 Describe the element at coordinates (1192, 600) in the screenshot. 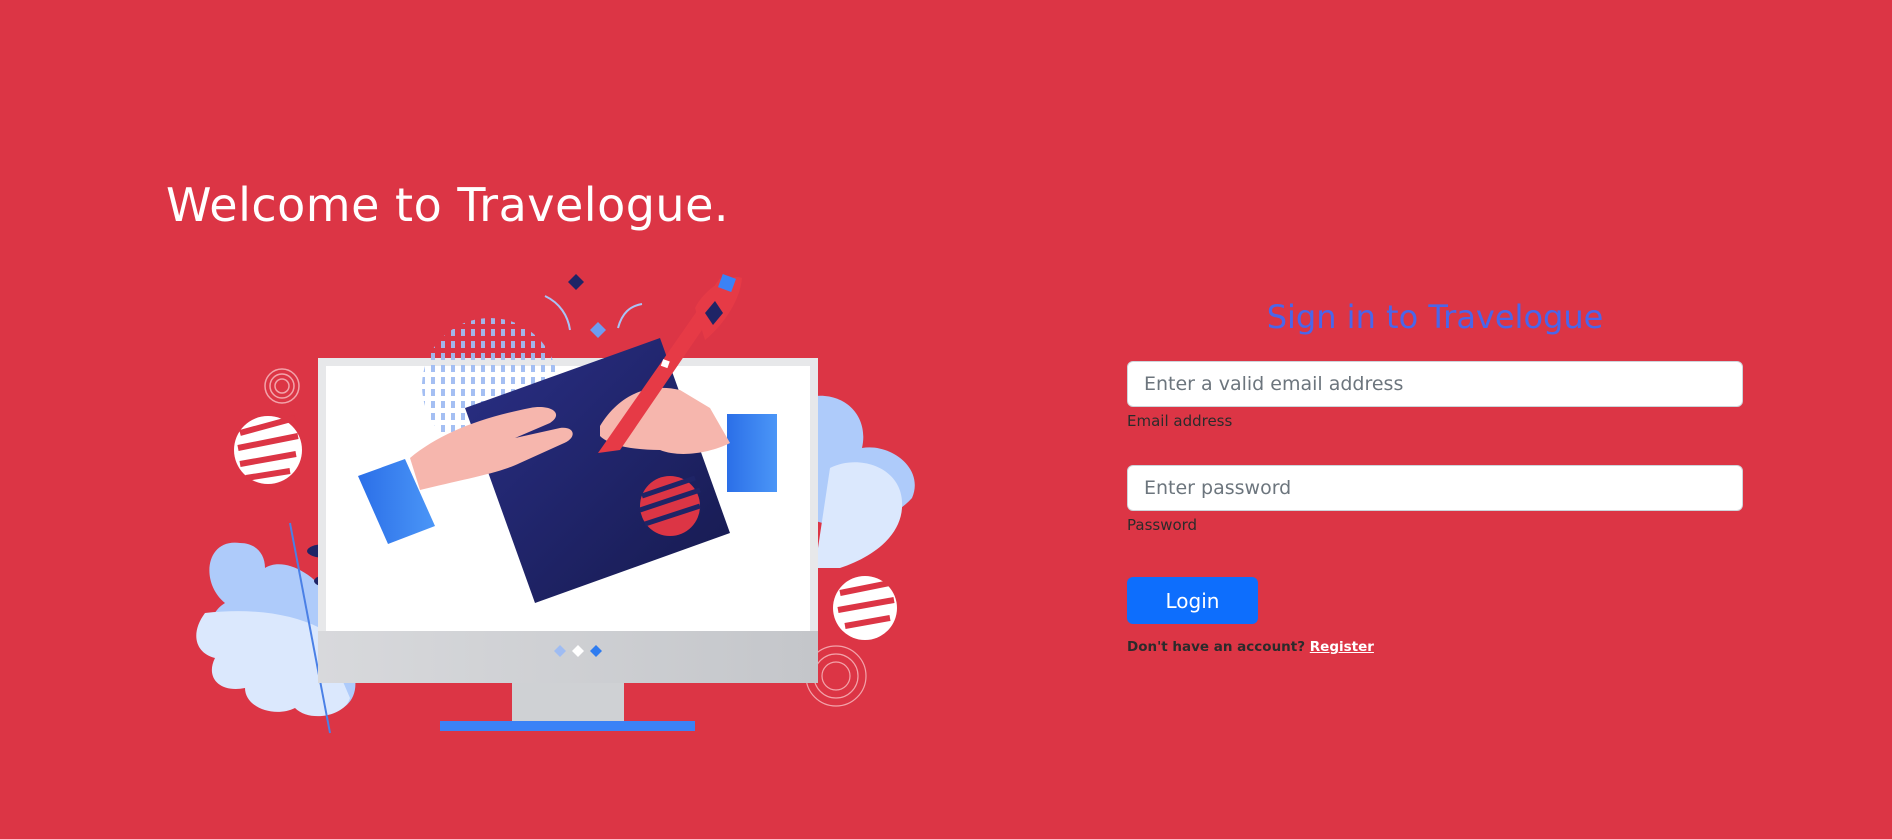

I see `login-button: Login` at that location.